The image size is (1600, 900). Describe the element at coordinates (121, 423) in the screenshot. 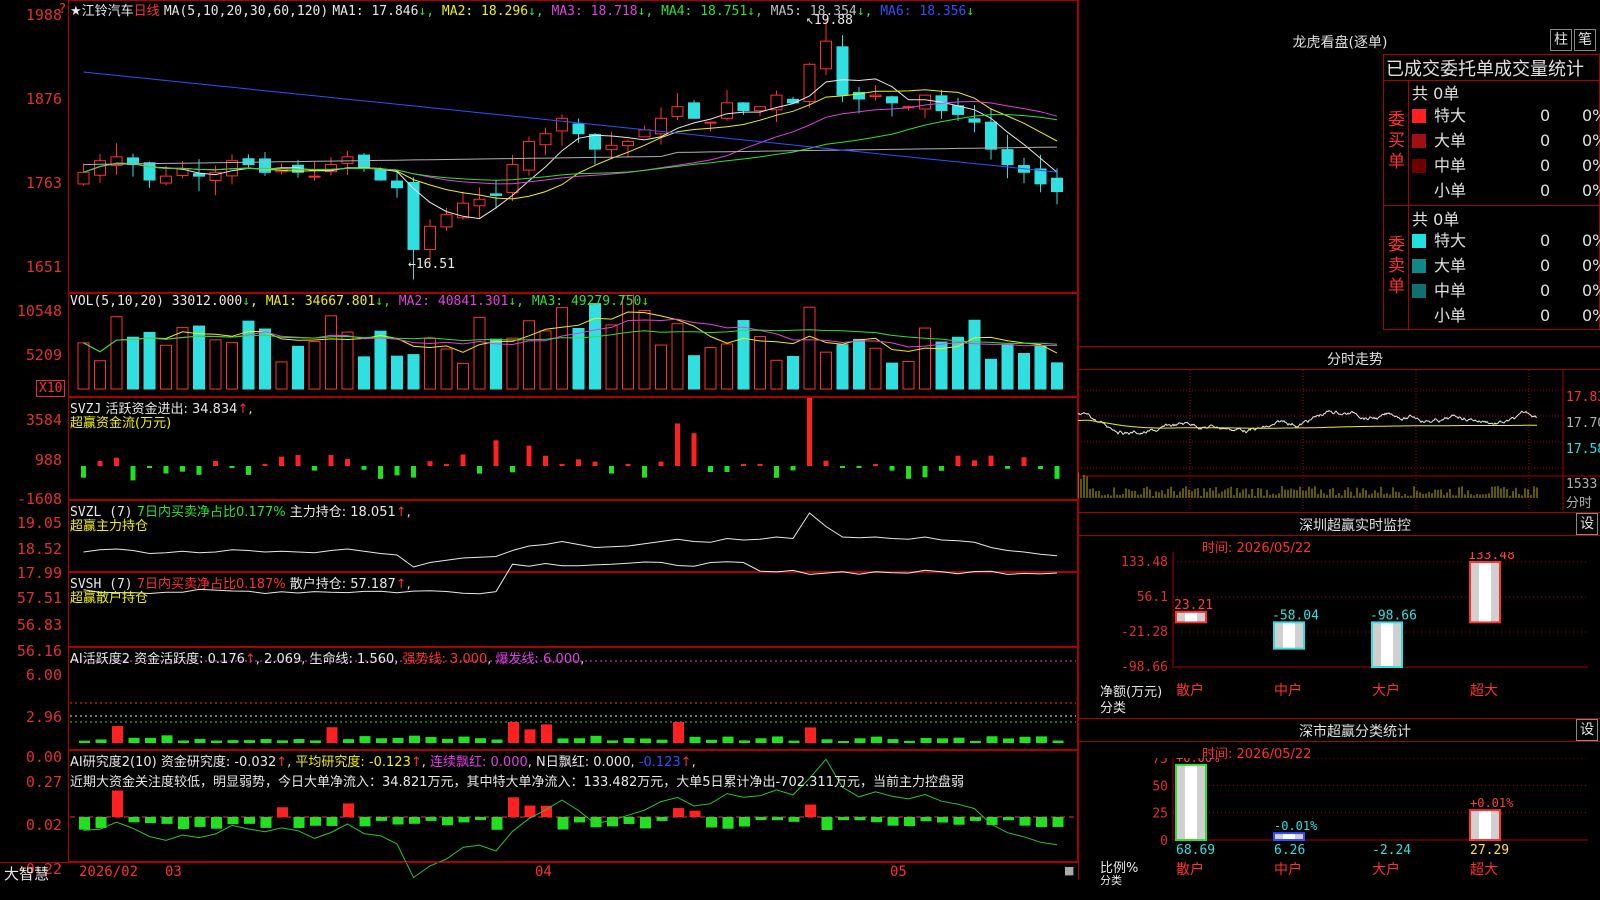

I see `svzj-subtitle: 超赢资金流(万元)` at that location.